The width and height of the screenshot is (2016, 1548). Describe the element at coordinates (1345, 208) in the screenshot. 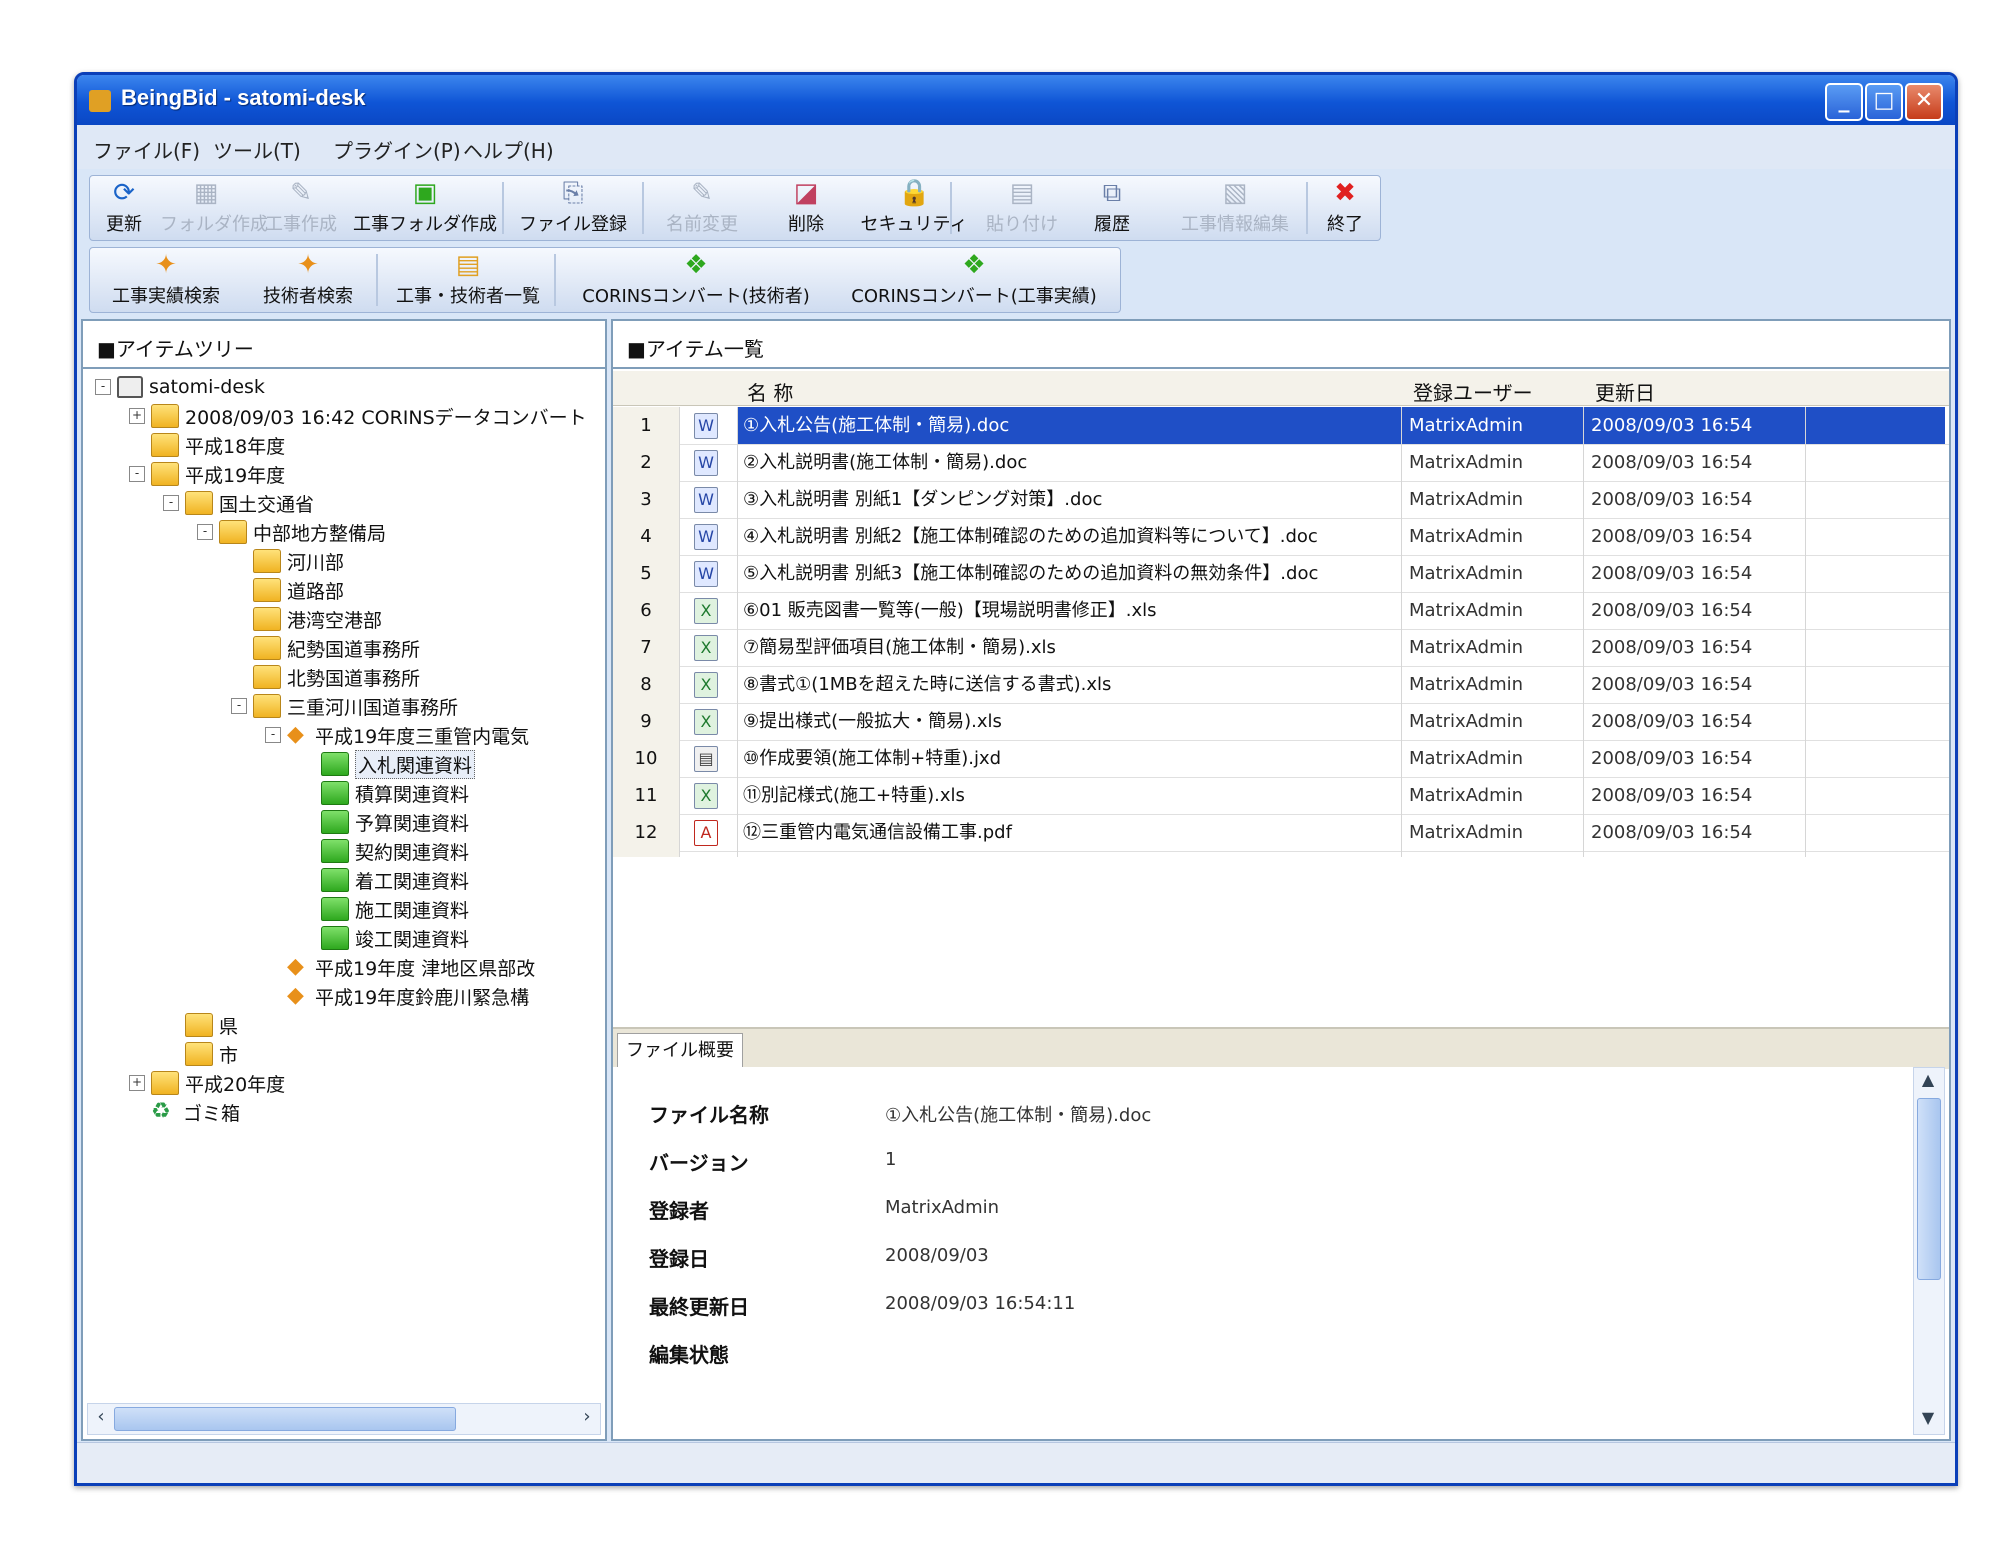

I see `toolbar-button-11: ✖ 終了` at that location.